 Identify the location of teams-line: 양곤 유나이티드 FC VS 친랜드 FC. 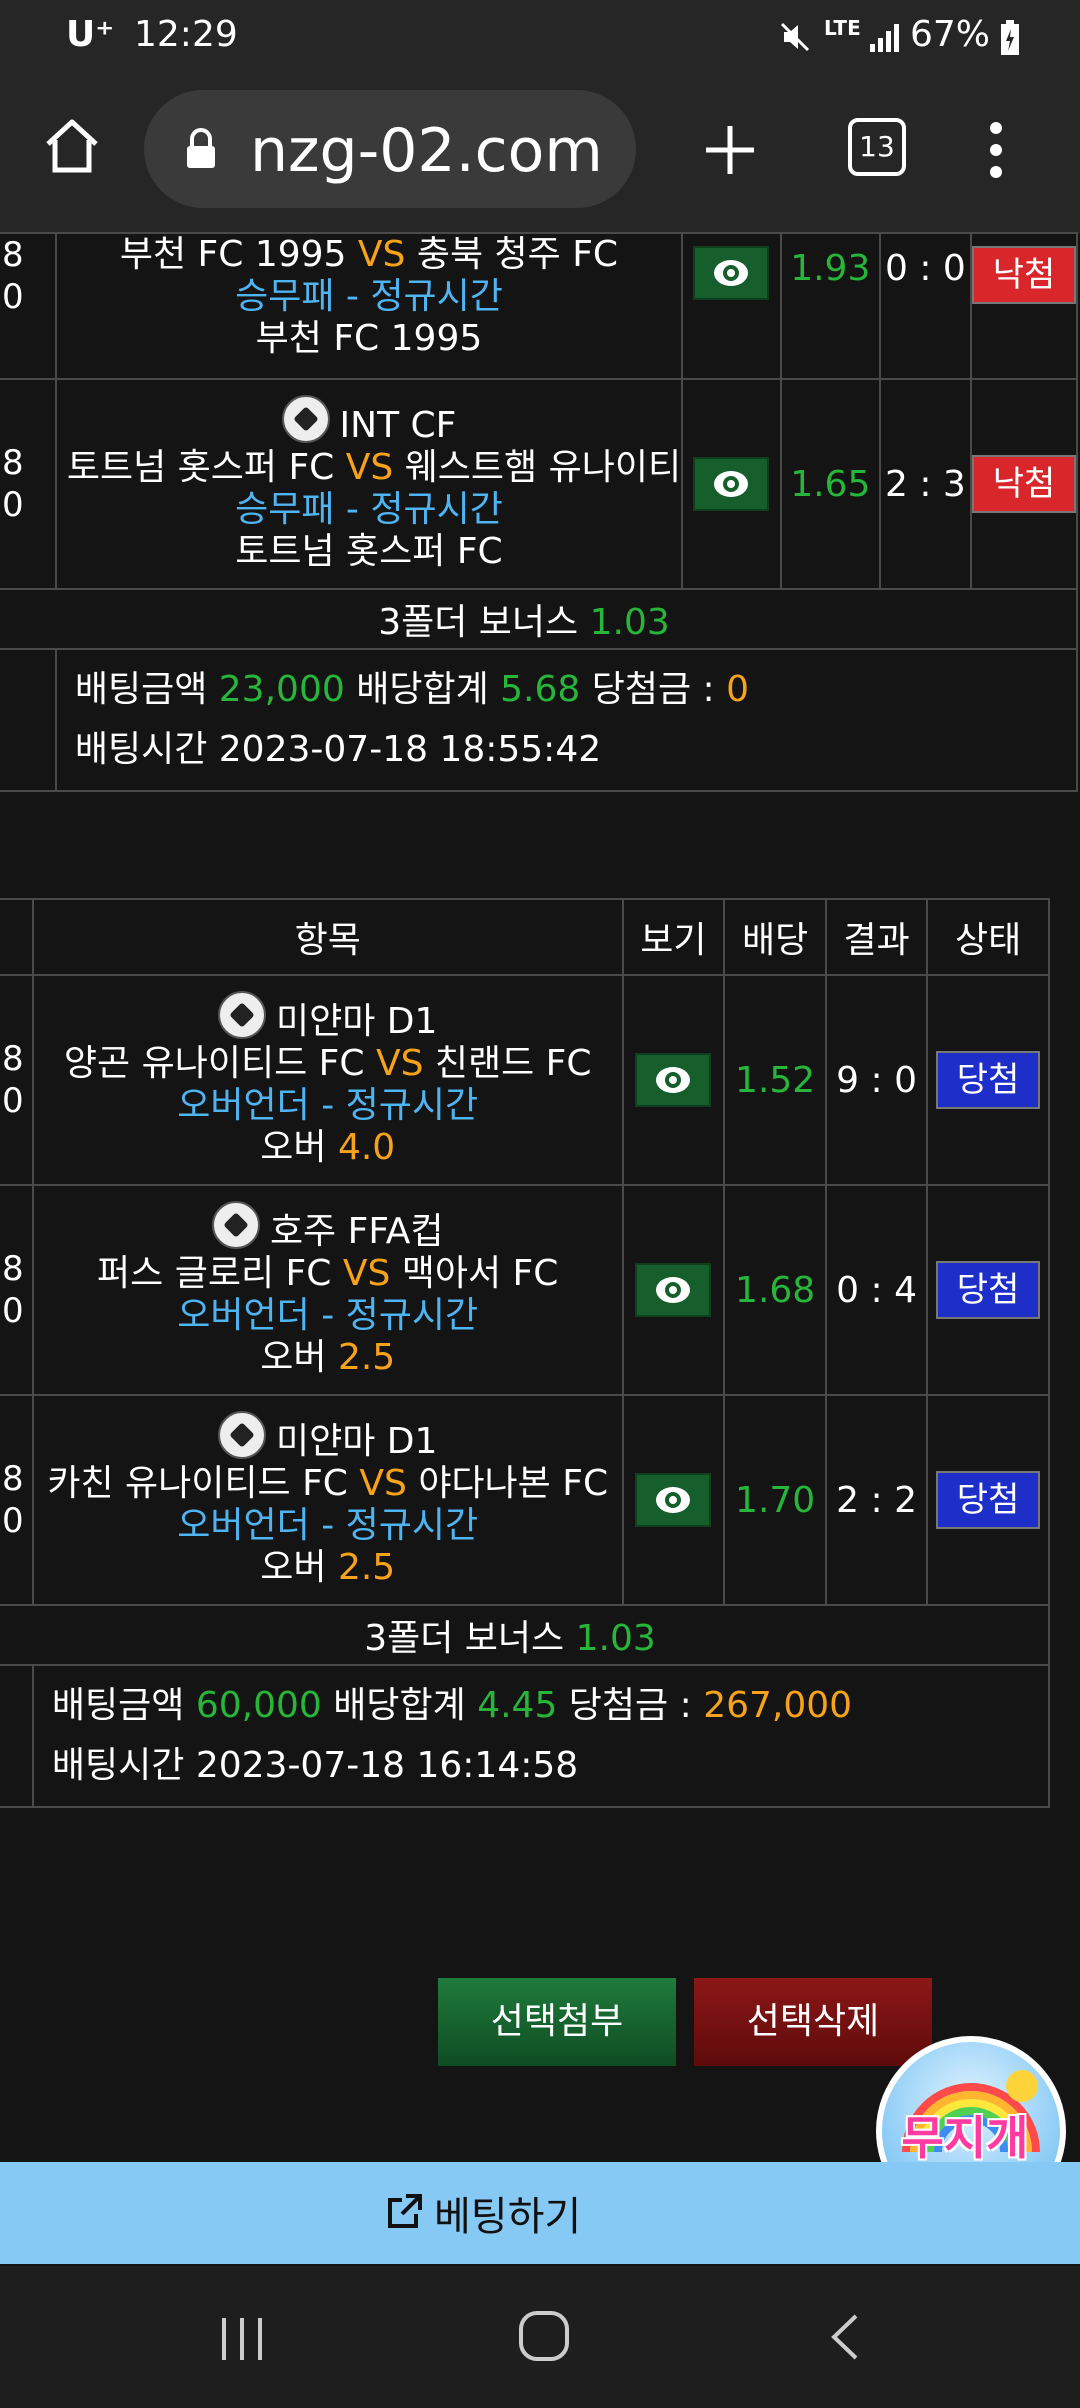
(328, 1064).